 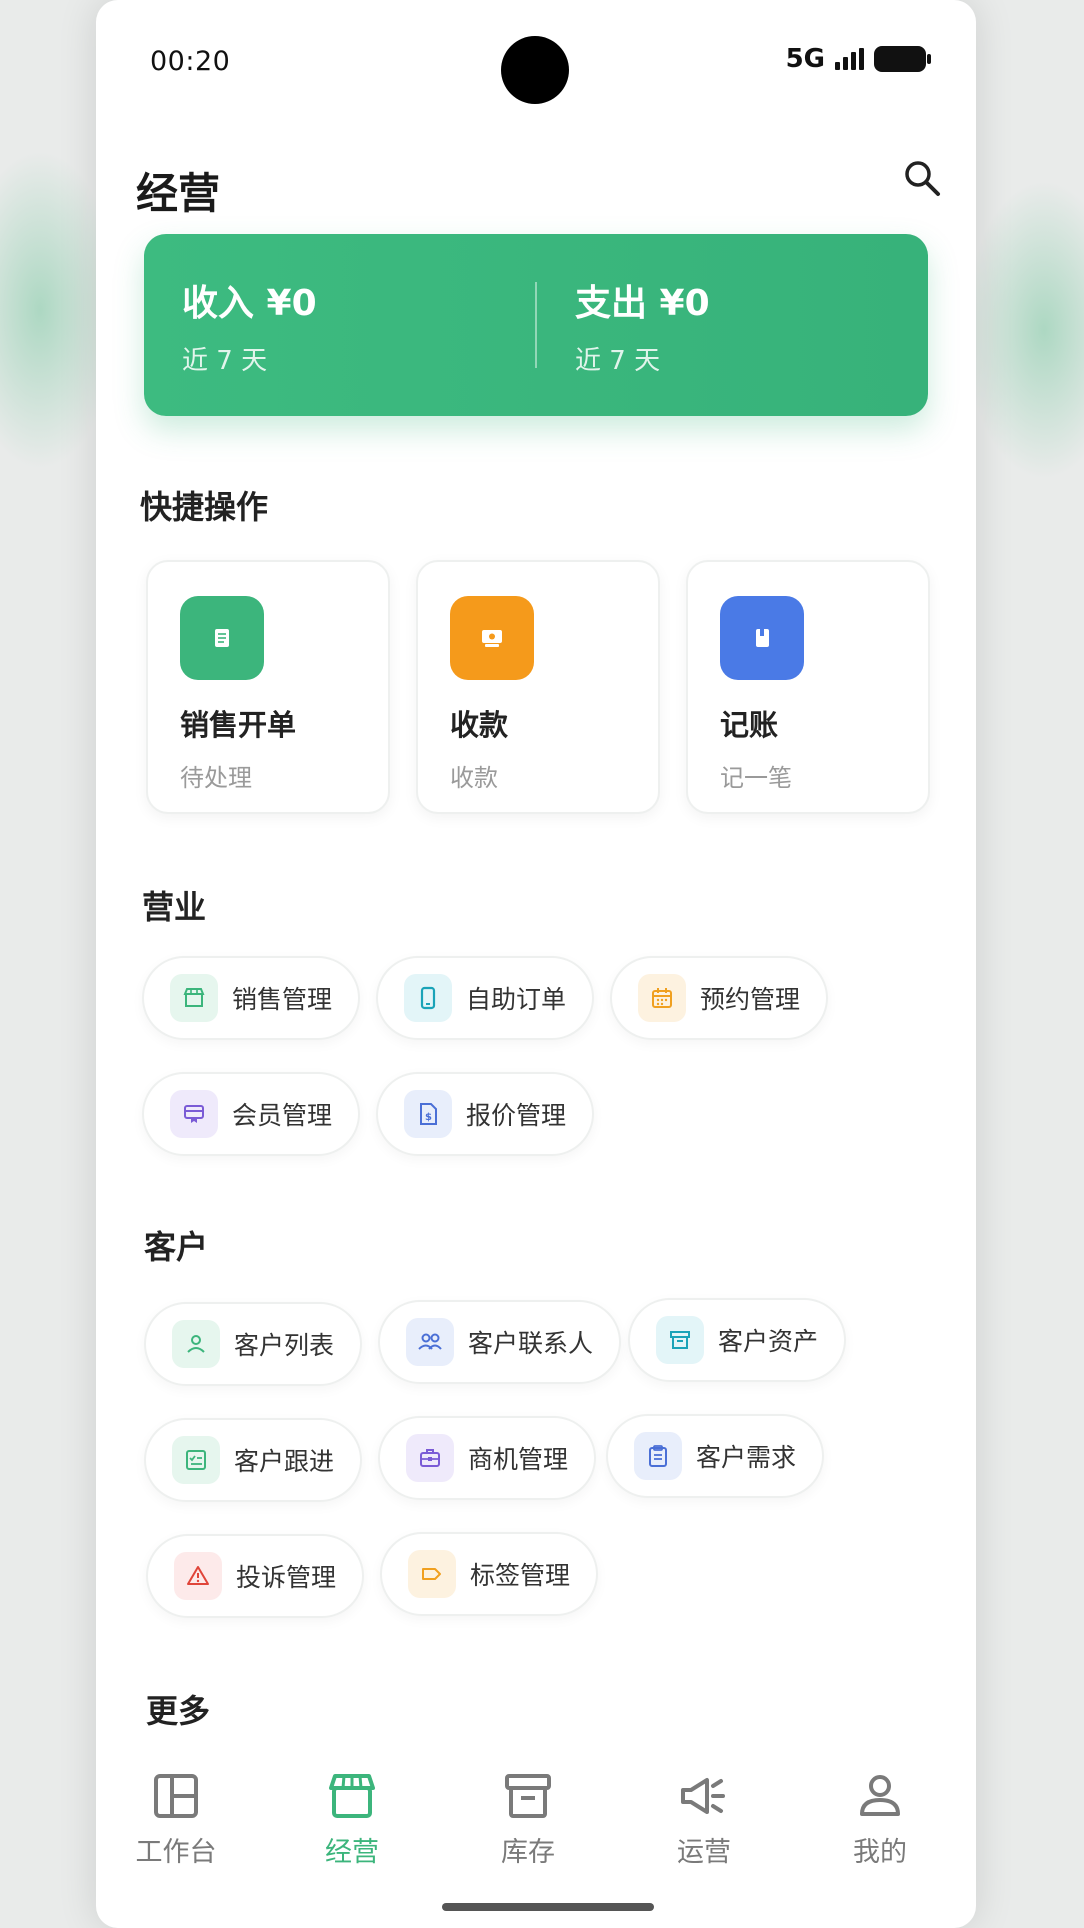 I want to click on quick-action-sub: 记一笔, so click(x=756, y=778).